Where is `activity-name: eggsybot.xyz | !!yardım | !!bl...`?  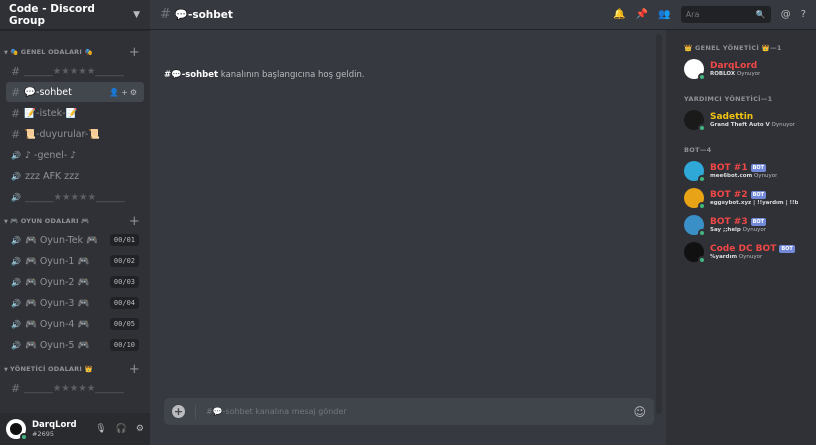 activity-name: eggsybot.xyz | !!yardım | !!bl... is located at coordinates (754, 203).